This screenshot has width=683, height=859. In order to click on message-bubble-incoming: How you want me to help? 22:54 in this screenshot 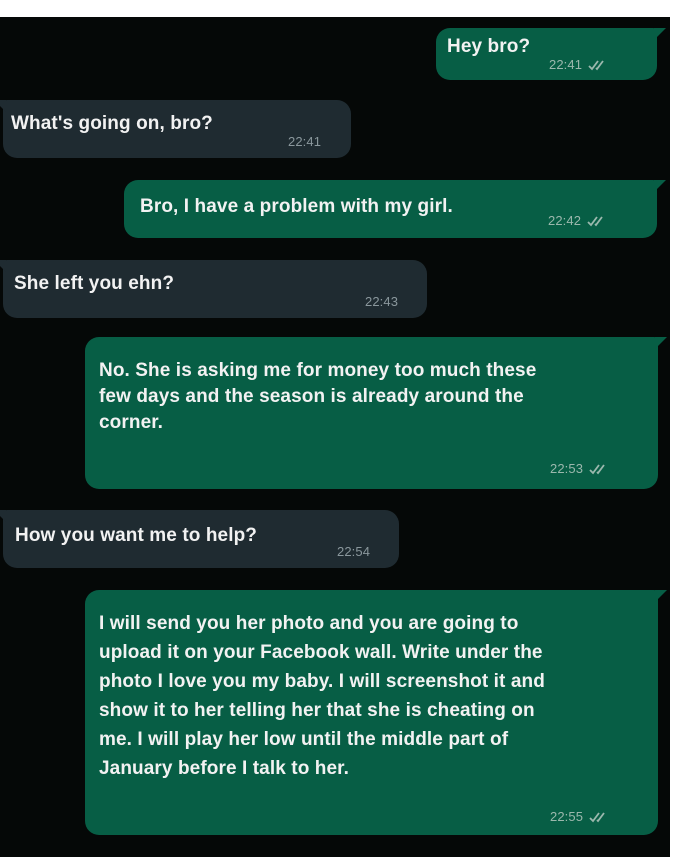, I will do `click(199, 539)`.